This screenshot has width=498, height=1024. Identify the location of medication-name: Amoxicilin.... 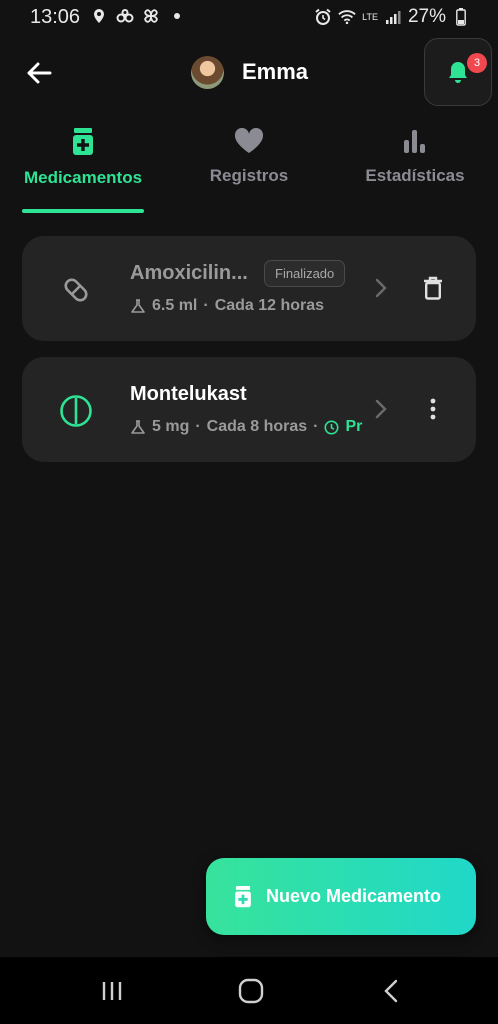
(189, 273).